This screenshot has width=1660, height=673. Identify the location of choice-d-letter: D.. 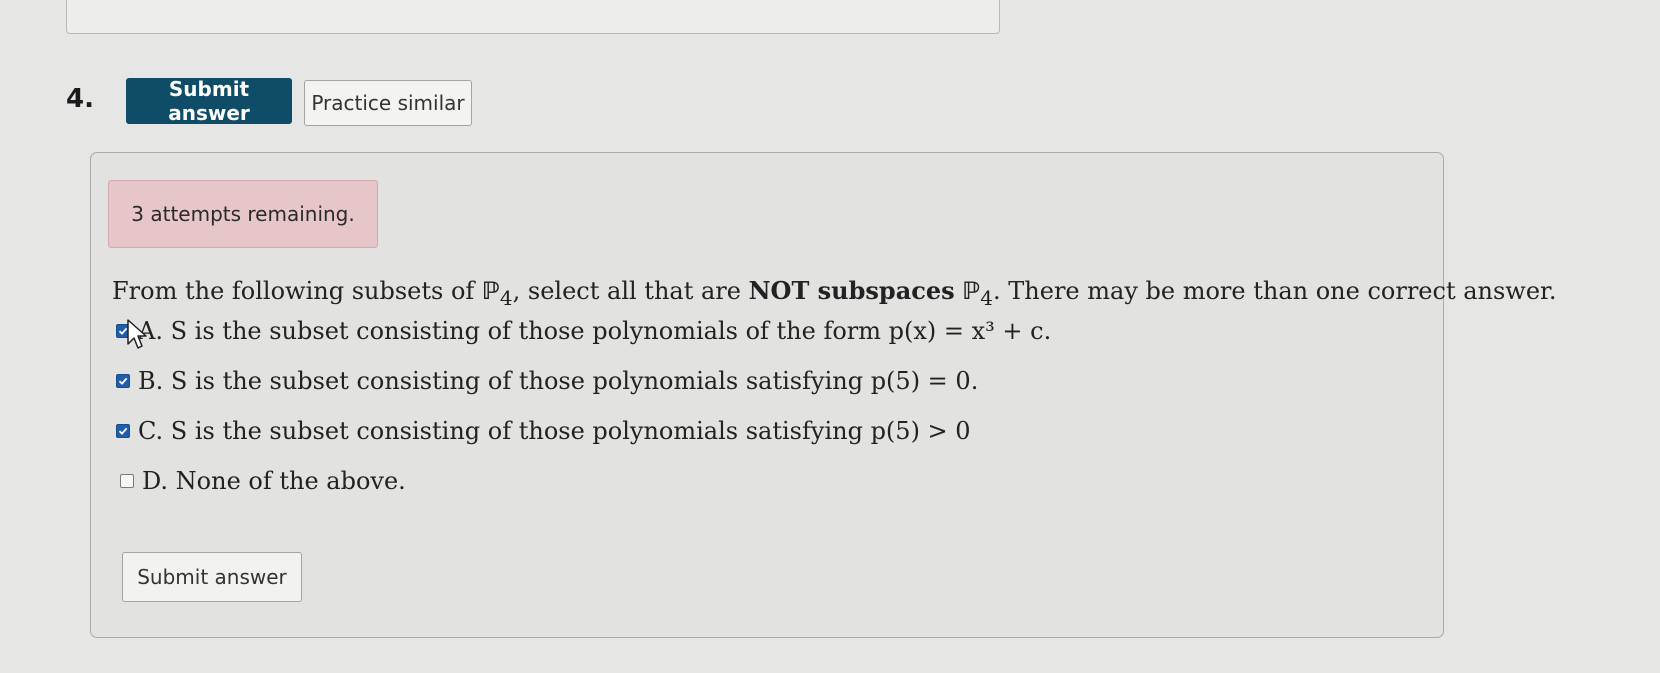
(155, 481).